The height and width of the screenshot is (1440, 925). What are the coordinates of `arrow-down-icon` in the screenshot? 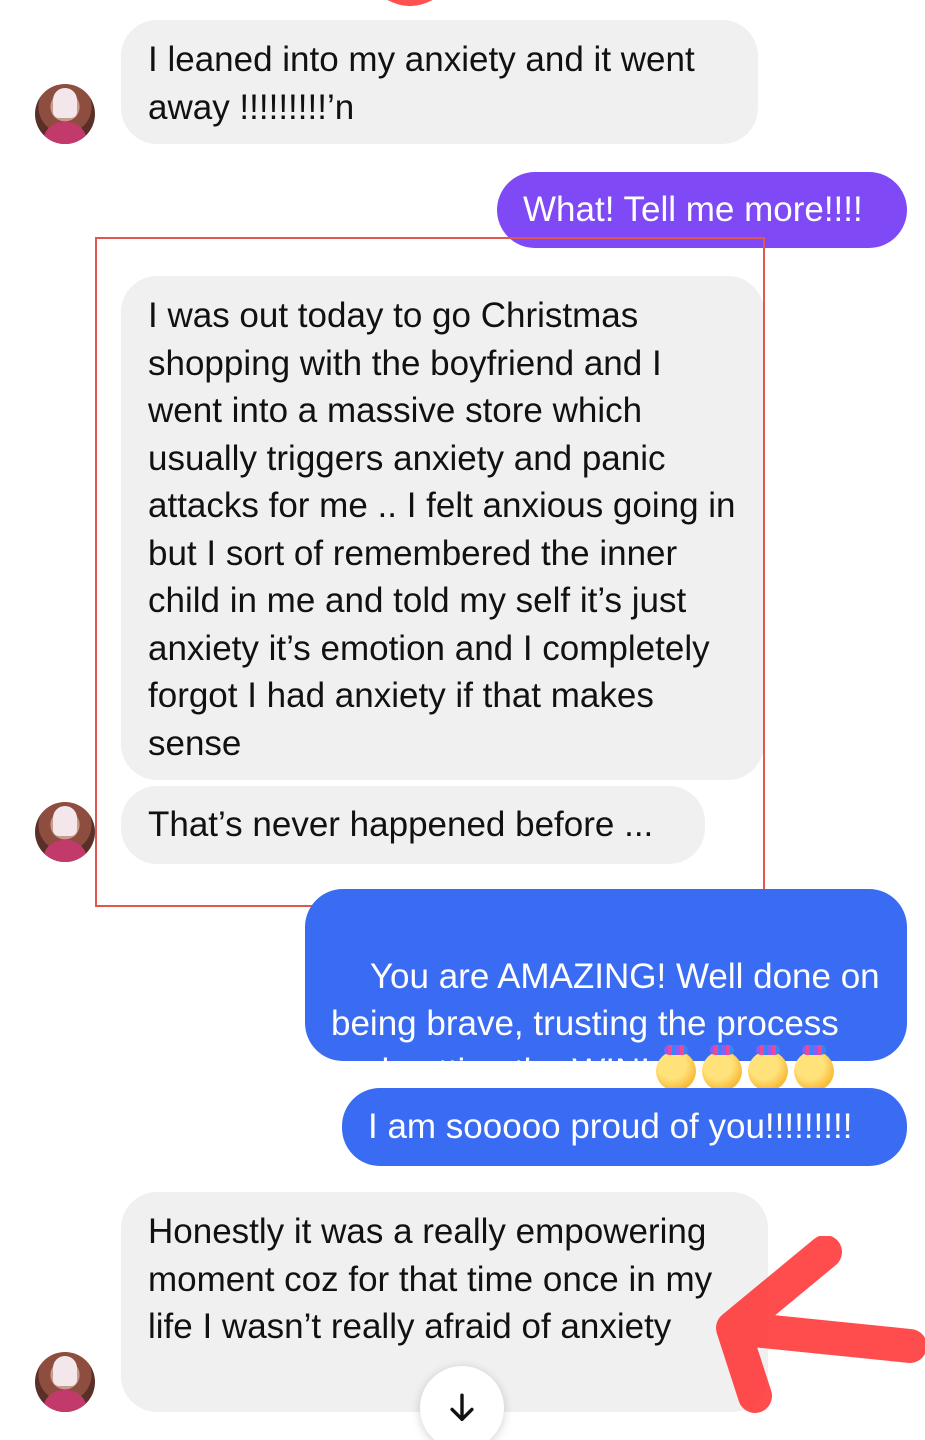 It's located at (462, 1407).